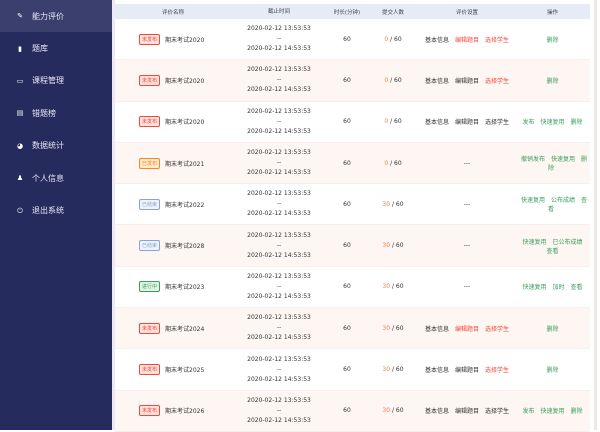  What do you see at coordinates (185, 371) in the screenshot?
I see `evaluation-name: 期末考试2025` at bounding box center [185, 371].